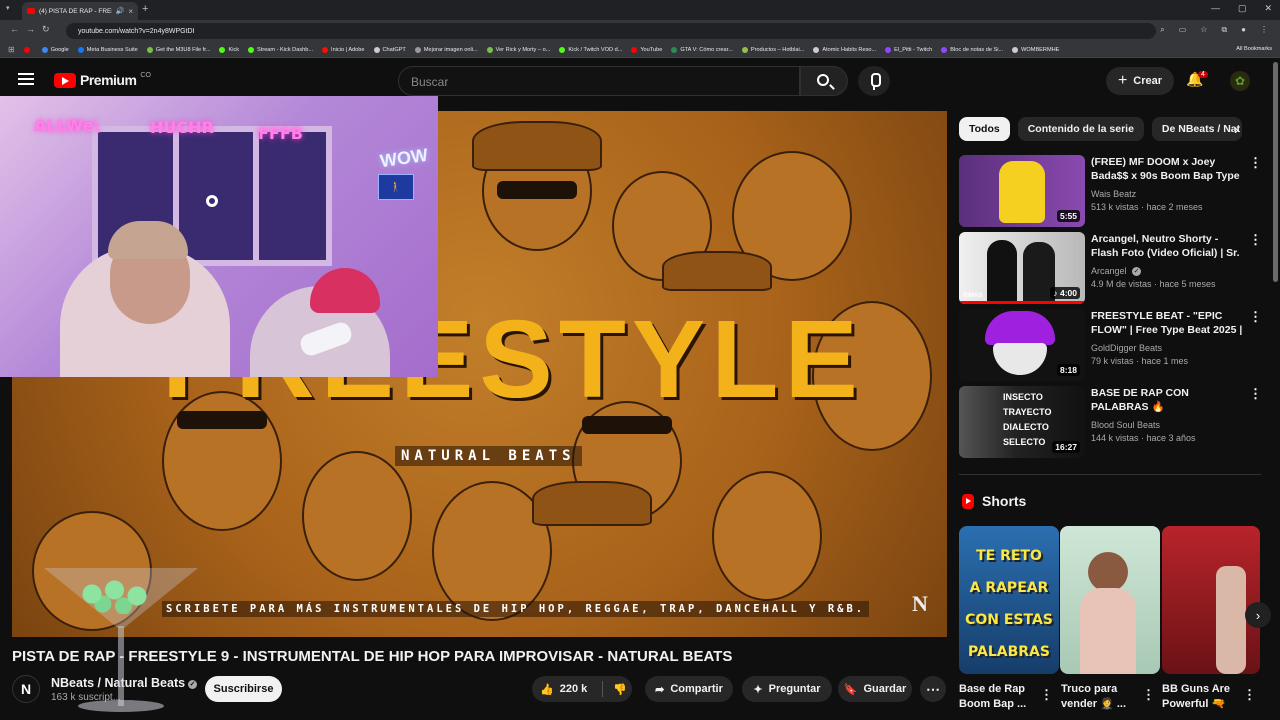 The height and width of the screenshot is (720, 1280). I want to click on chevron-right-icon: ›, so click(1236, 129).